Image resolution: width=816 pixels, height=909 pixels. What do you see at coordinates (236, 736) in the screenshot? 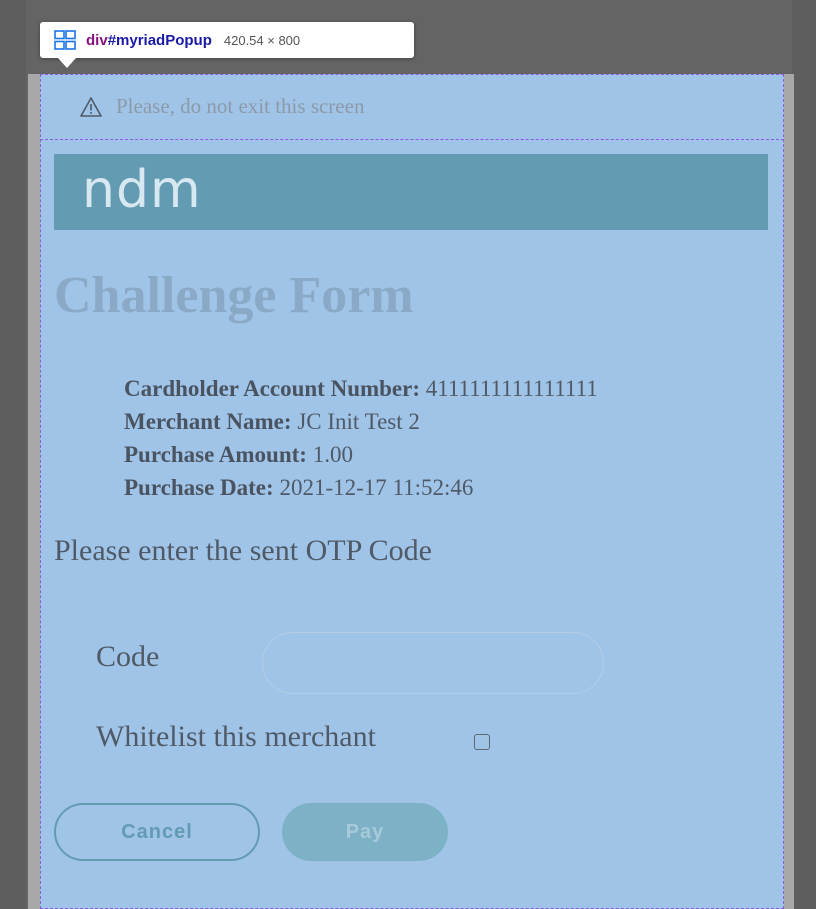
I see `whitelist-label: Whitelist this merchant` at bounding box center [236, 736].